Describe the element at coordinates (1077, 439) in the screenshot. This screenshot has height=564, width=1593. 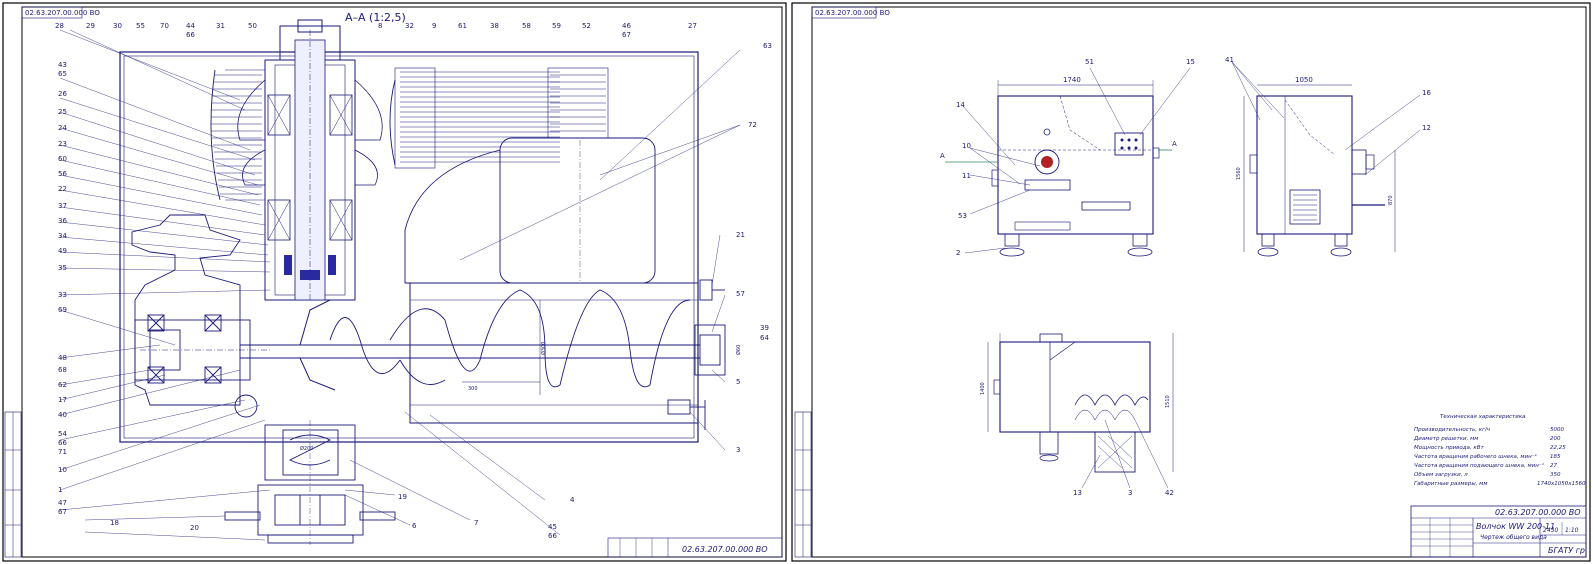
I see `plan-view-labels: 1400 1510 13 3 42` at that location.